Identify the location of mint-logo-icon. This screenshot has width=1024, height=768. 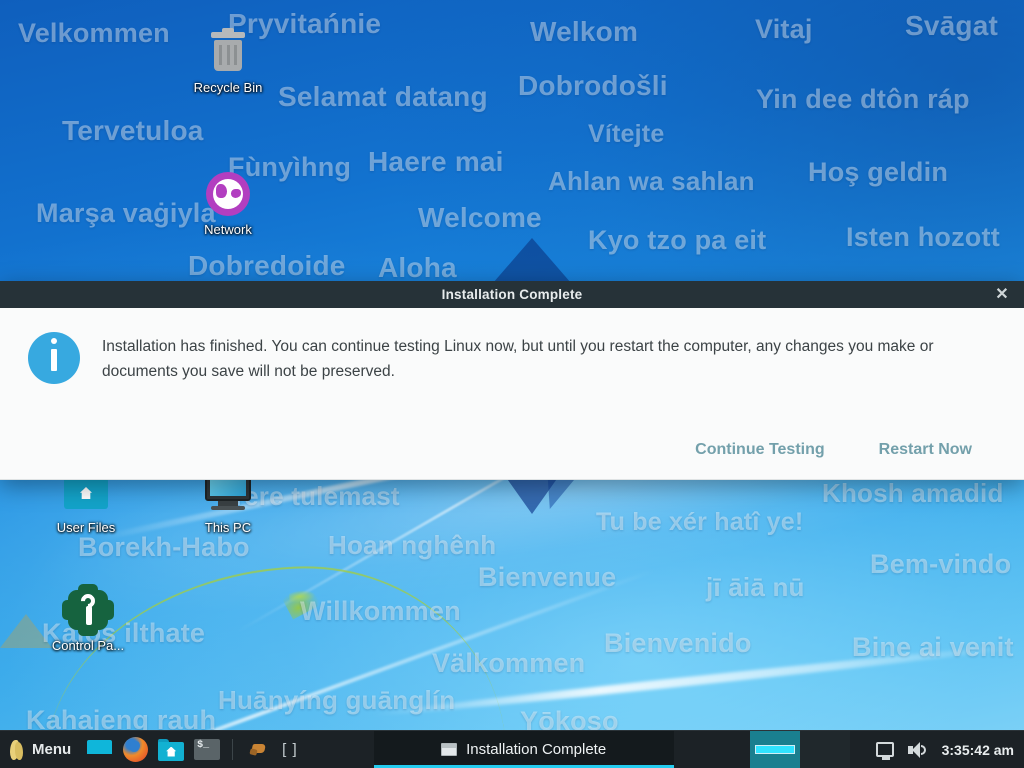
(16, 750).